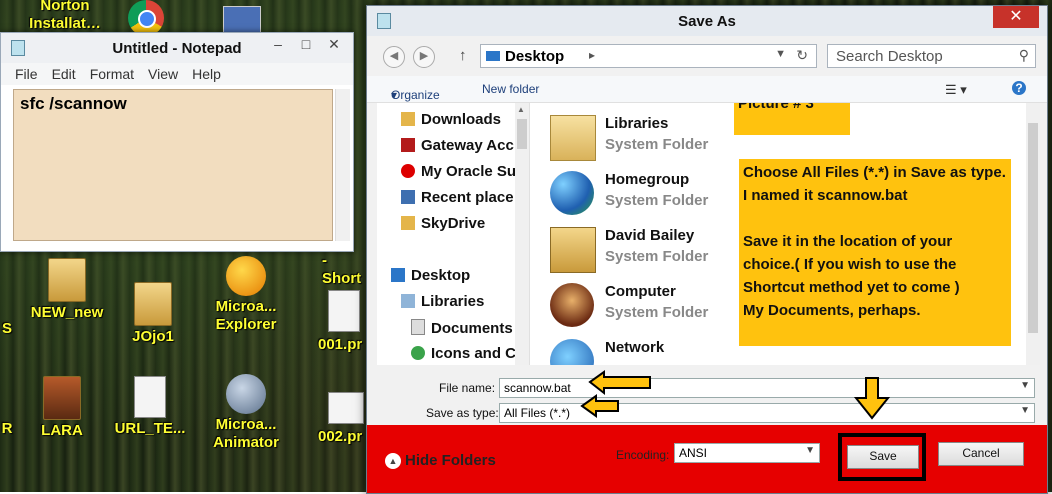 Image resolution: width=1052 pixels, height=494 pixels. What do you see at coordinates (619, 383) in the screenshot?
I see `arrow-to-filename` at bounding box center [619, 383].